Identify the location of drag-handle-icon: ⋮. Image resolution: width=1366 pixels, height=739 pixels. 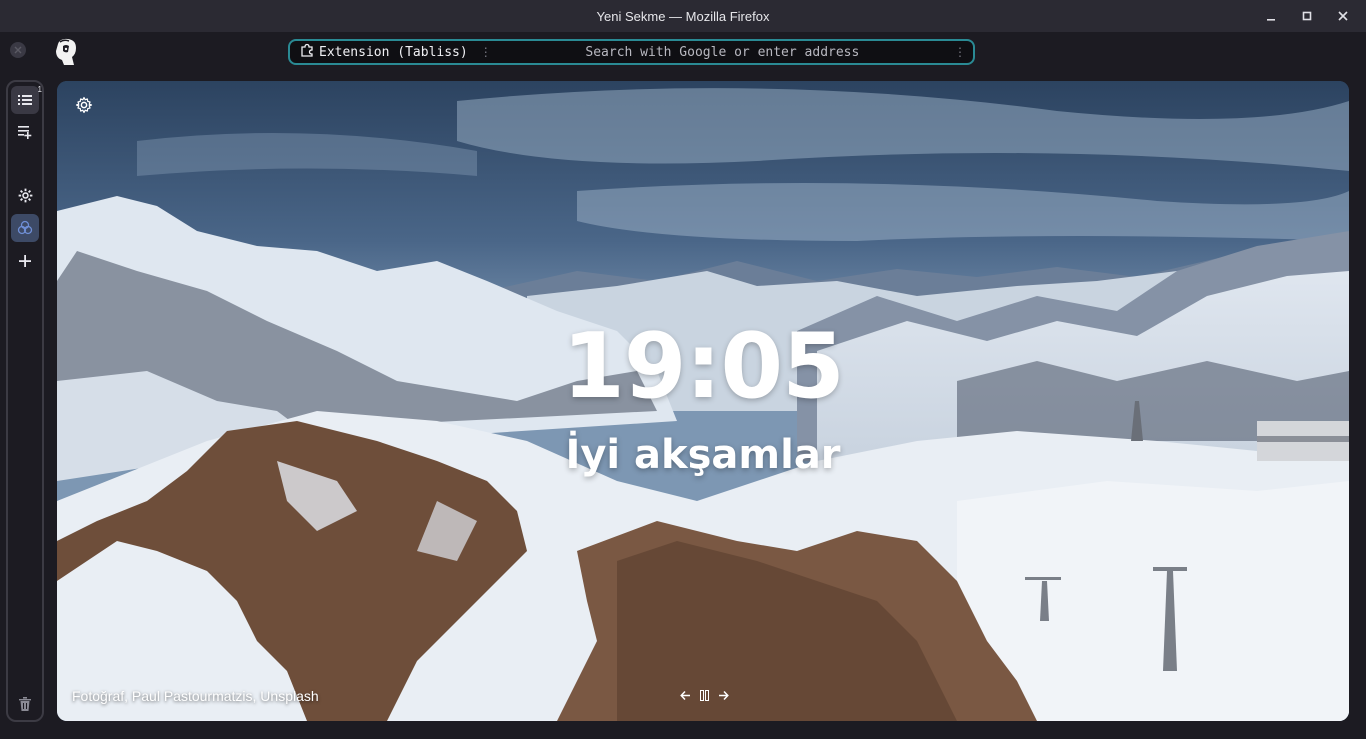
(486, 52).